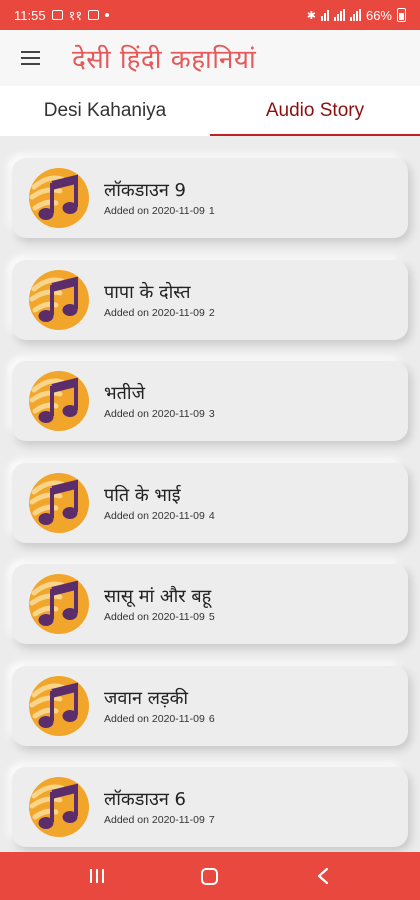  Describe the element at coordinates (145, 799) in the screenshot. I see `story-title: लॉकडाउन 6` at that location.